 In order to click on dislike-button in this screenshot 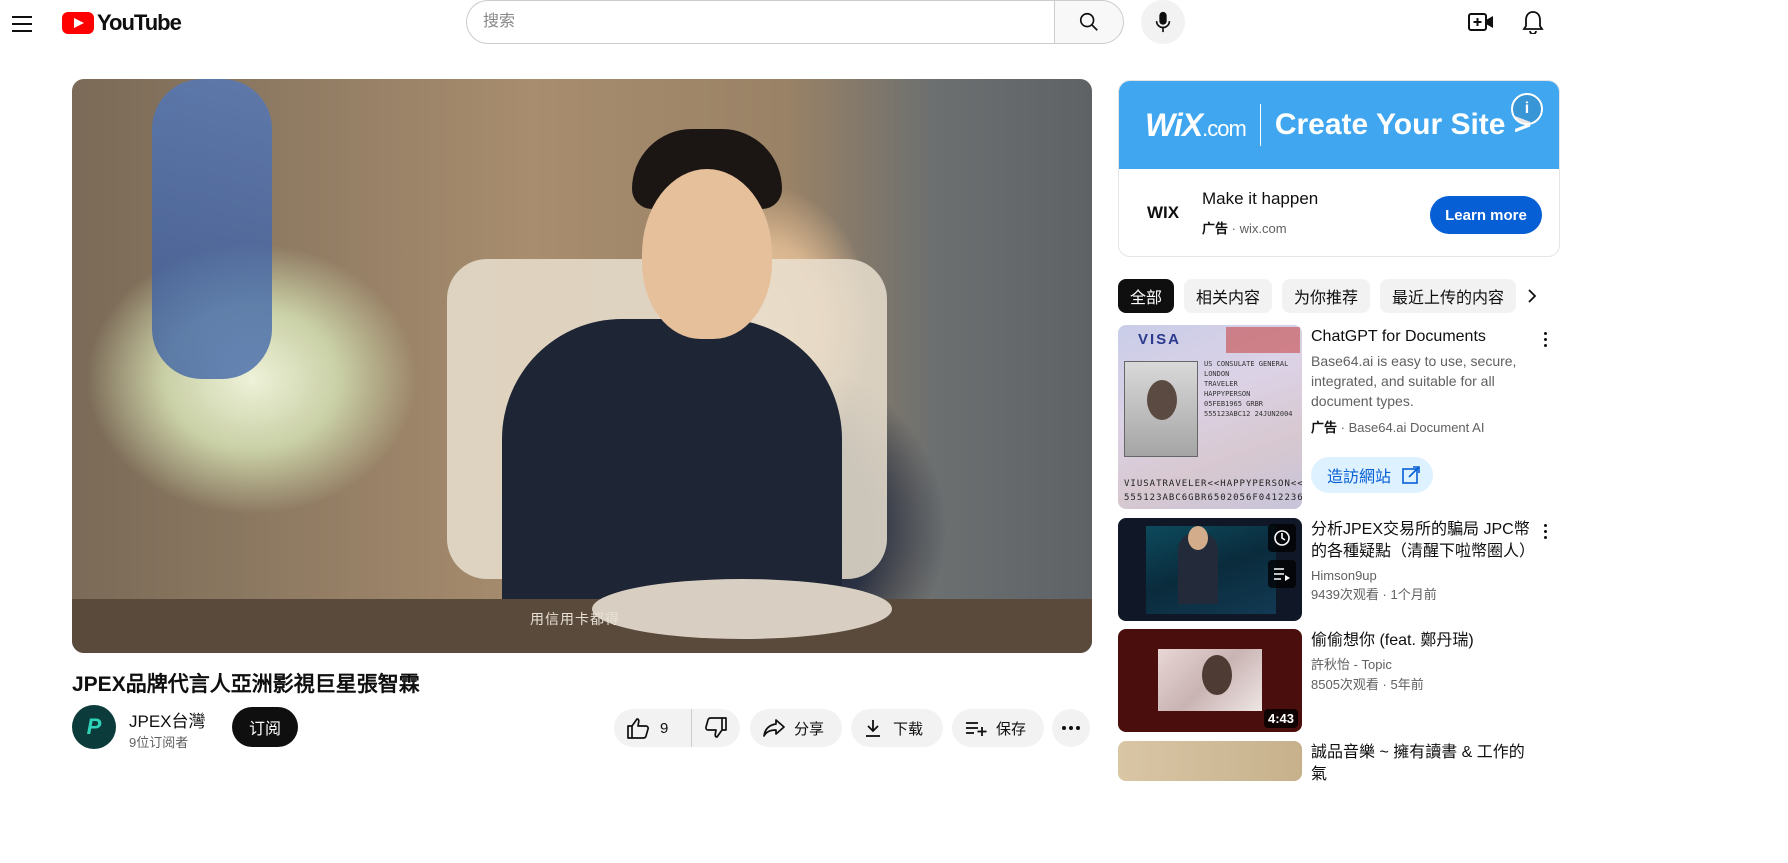, I will do `click(716, 728)`.